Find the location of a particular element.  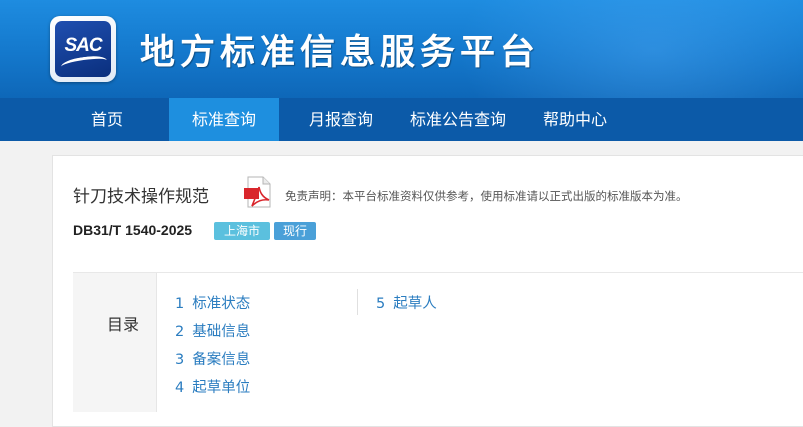

toc-item-number: 4 is located at coordinates (180, 388).